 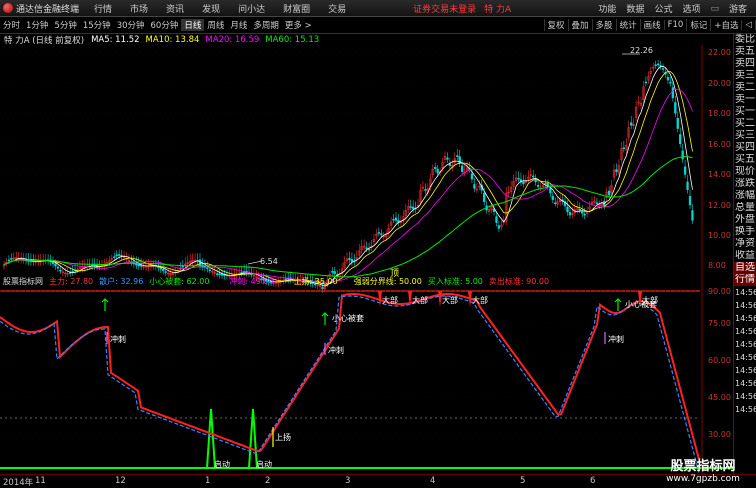 I want to click on side-item: 卖二, so click(x=745, y=88).